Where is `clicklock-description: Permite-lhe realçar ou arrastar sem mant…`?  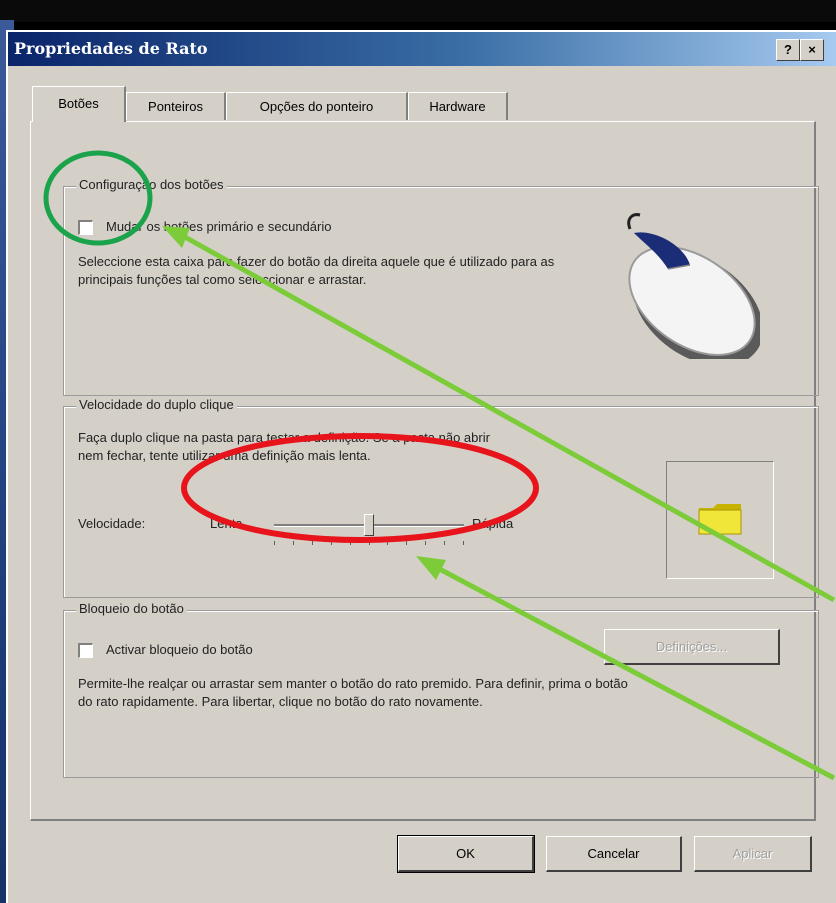
clicklock-description: Permite-lhe realçar ou arrastar sem mant… is located at coordinates (353, 692).